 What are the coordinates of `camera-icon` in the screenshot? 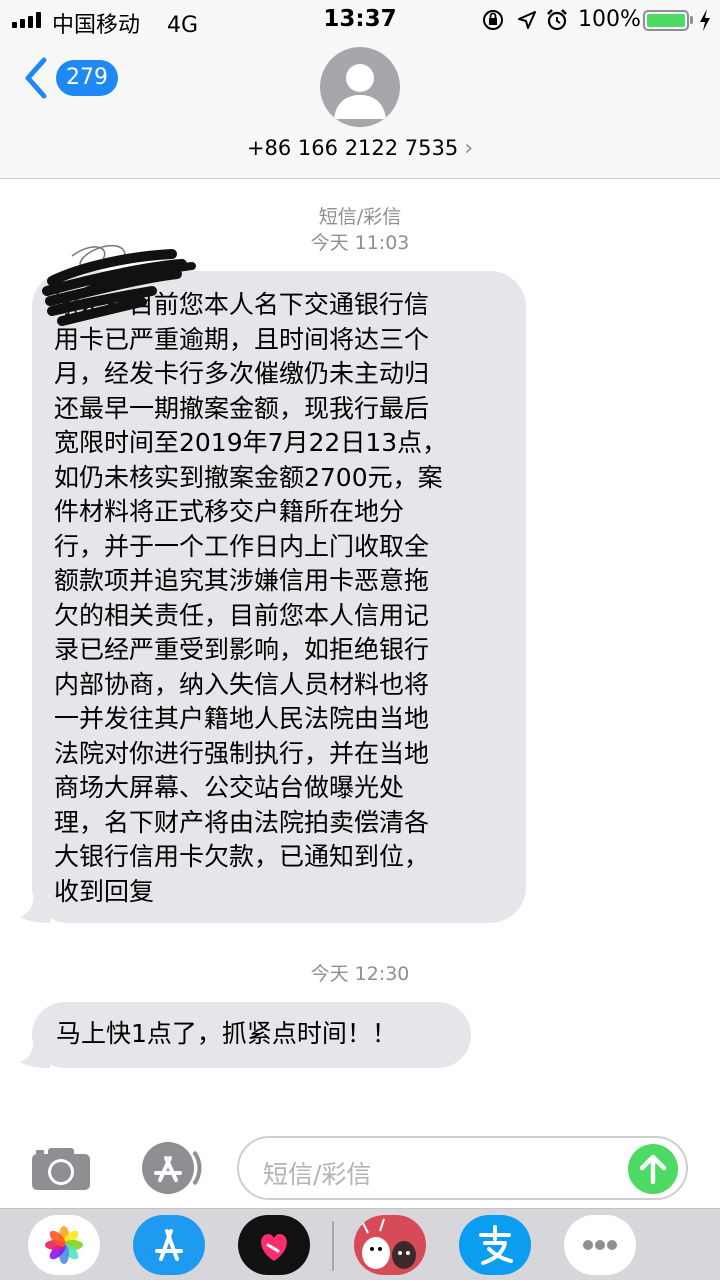 It's located at (61, 1169).